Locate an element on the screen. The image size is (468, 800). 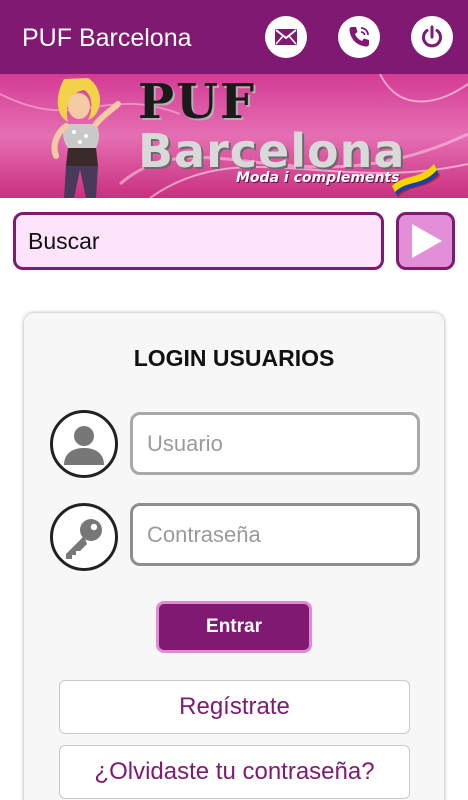
app-header: PUF Barcelona is located at coordinates (234, 37).